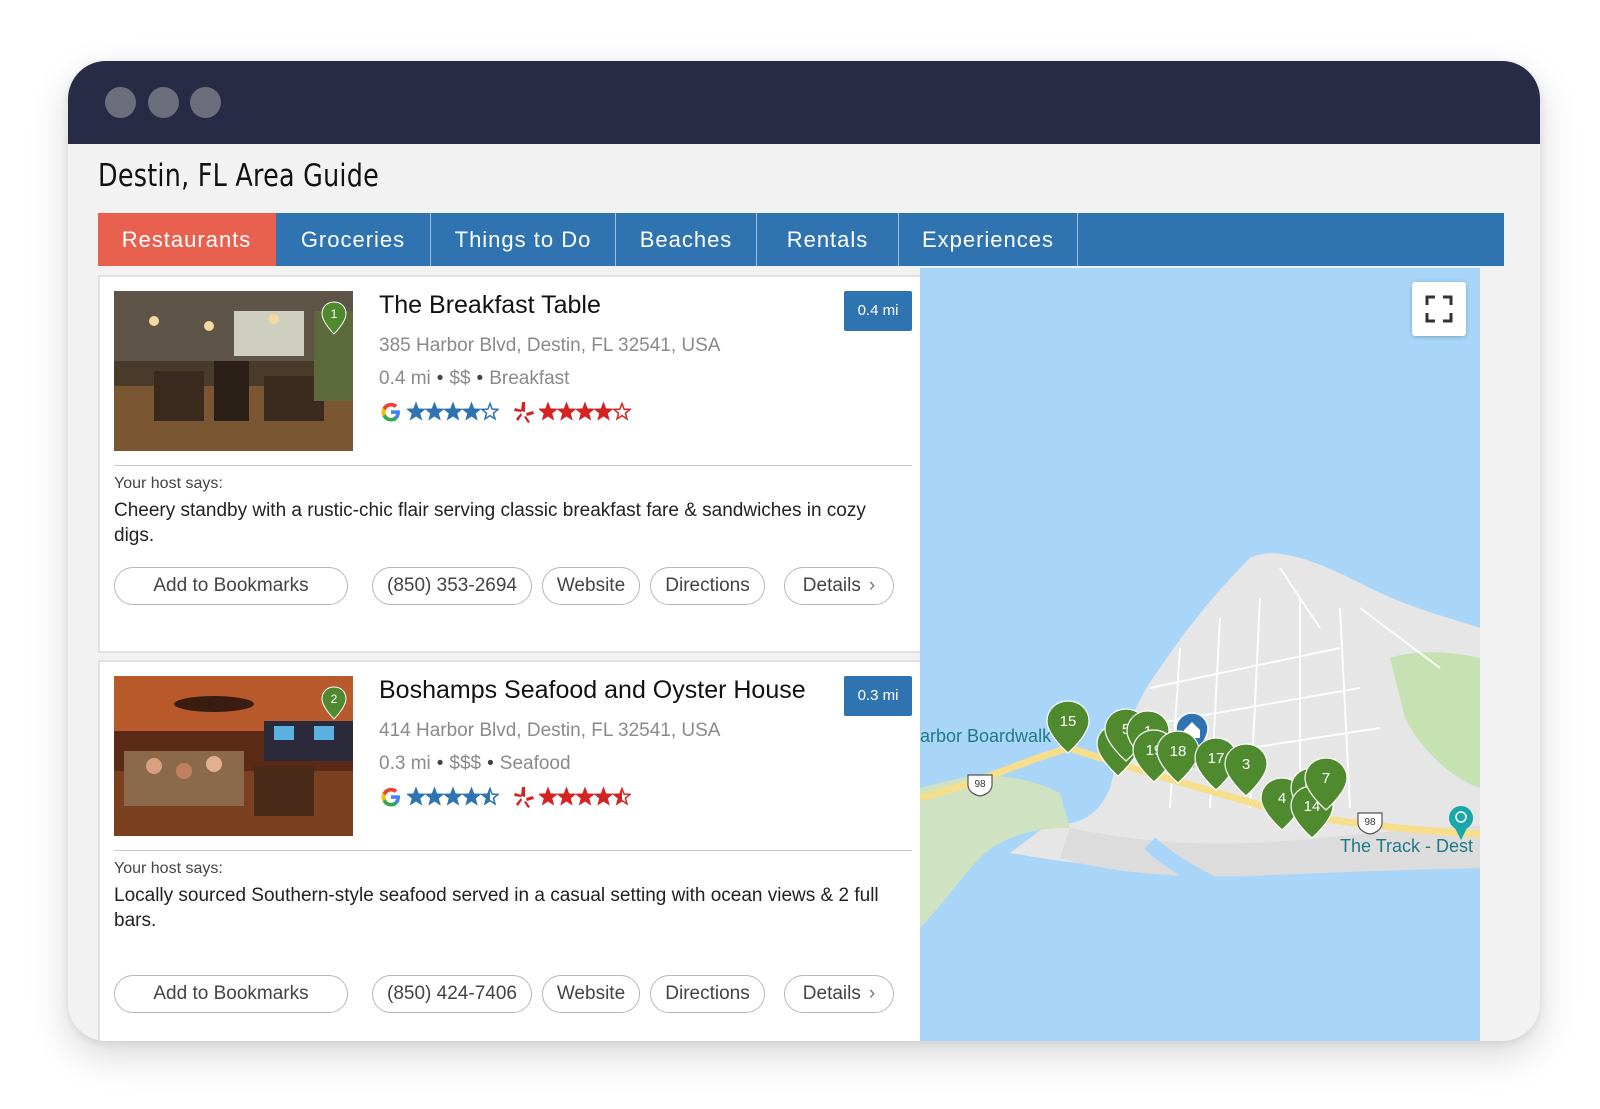 This screenshot has height=1109, width=1600. What do you see at coordinates (452, 994) in the screenshot?
I see `phone-button: (850) 424-7406` at bounding box center [452, 994].